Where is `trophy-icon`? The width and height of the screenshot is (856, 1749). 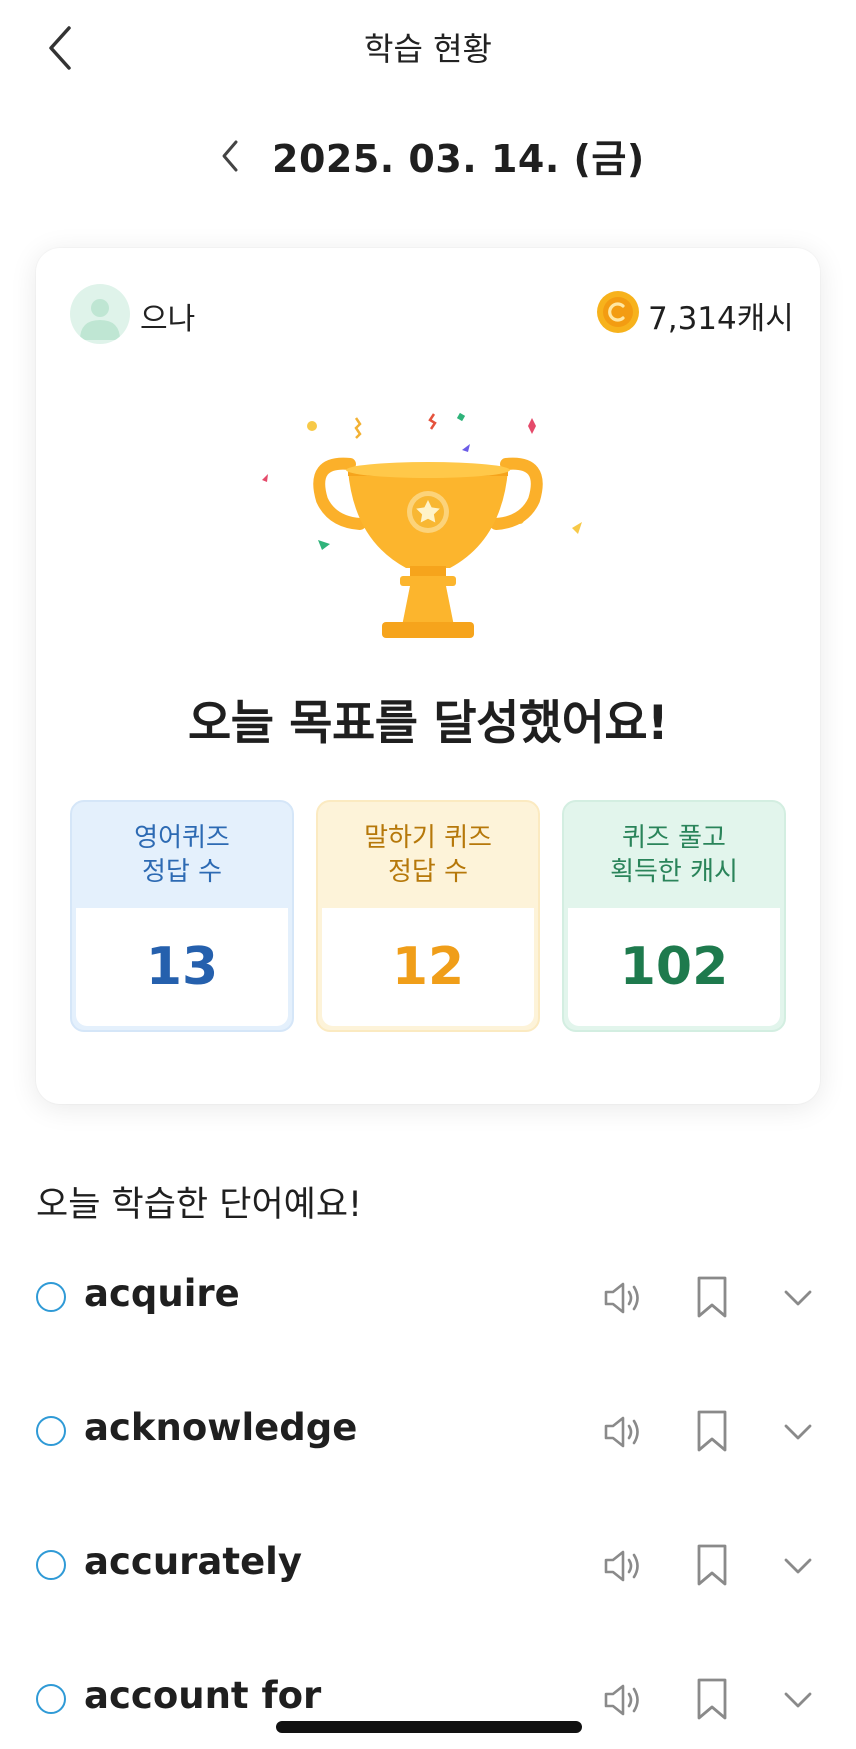 trophy-icon is located at coordinates (422, 525).